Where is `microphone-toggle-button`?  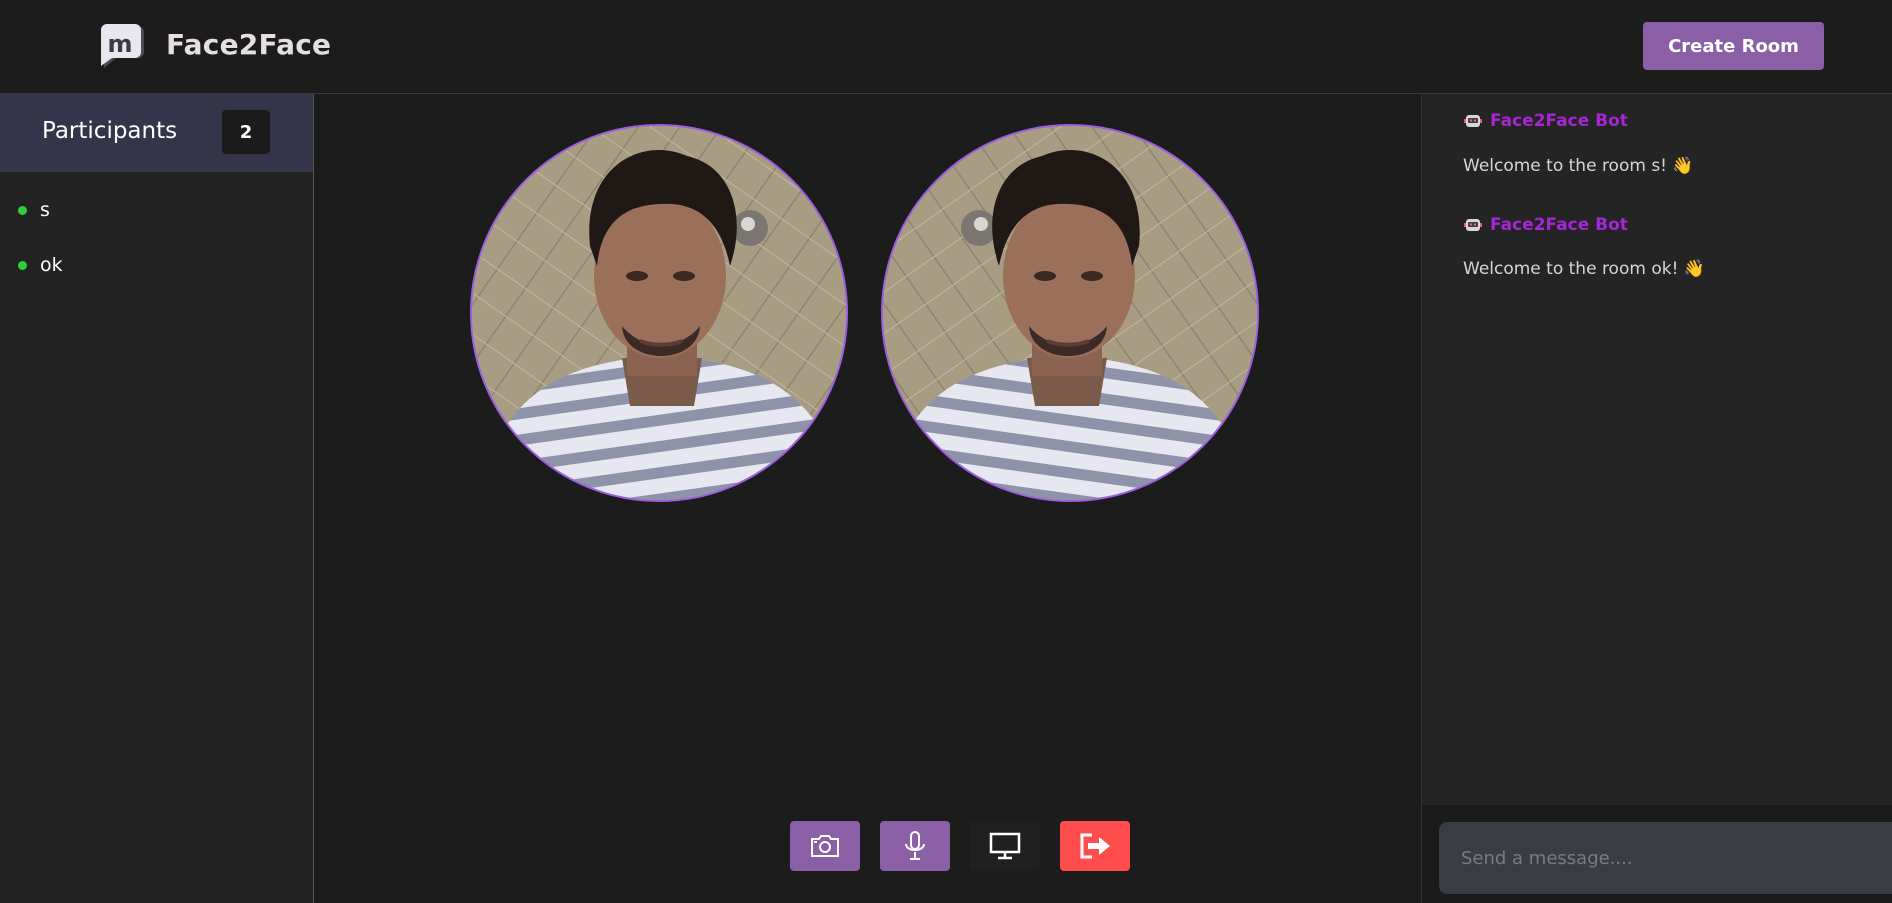
microphone-toggle-button is located at coordinates (915, 846).